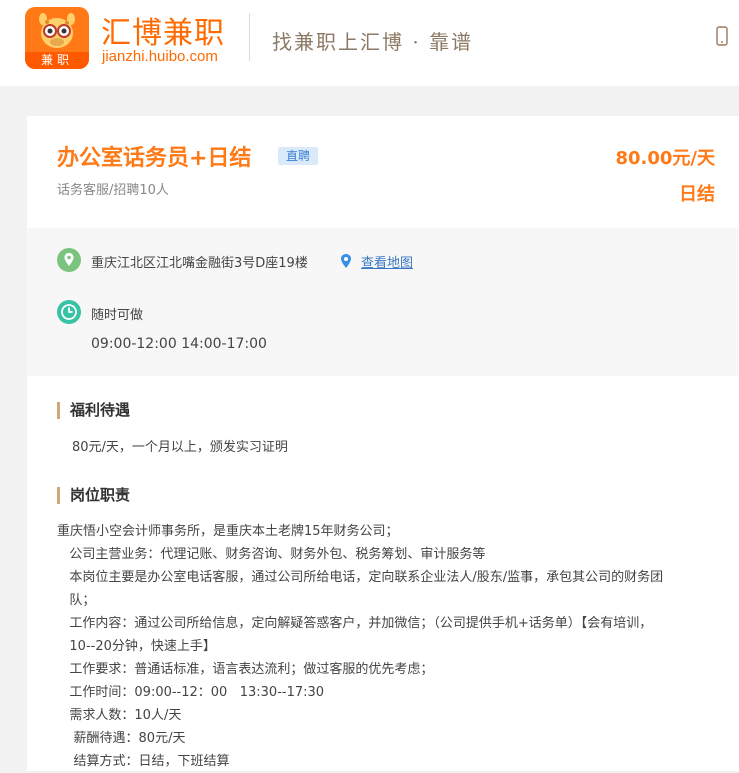 The image size is (739, 773). Describe the element at coordinates (163, 30) in the screenshot. I see `brand-name: 汇博兼职` at that location.